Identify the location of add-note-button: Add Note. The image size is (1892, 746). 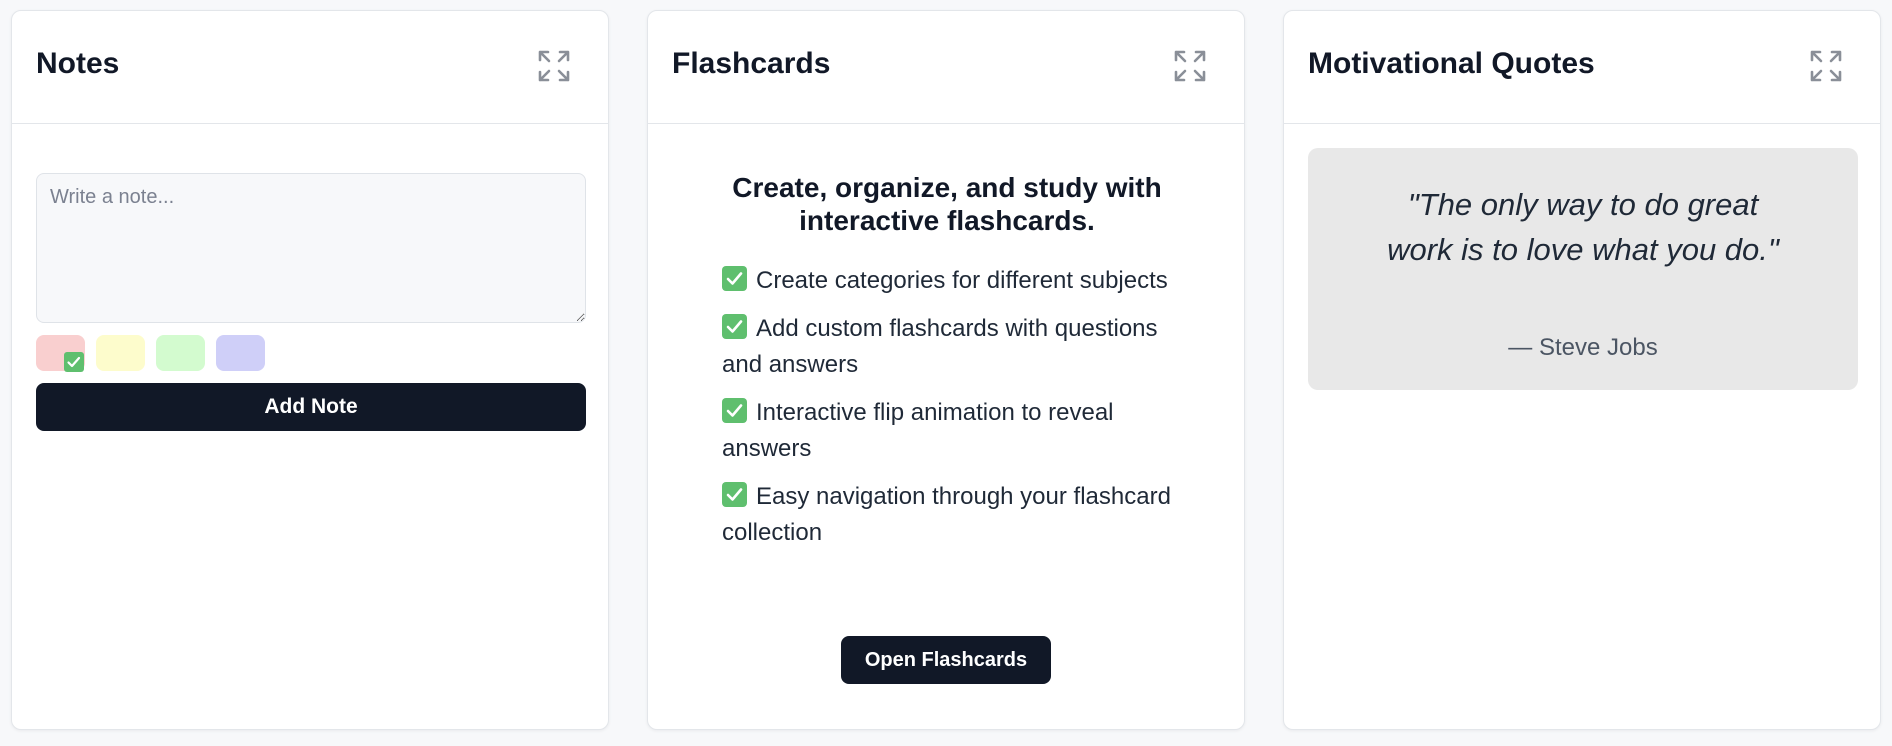
(311, 407).